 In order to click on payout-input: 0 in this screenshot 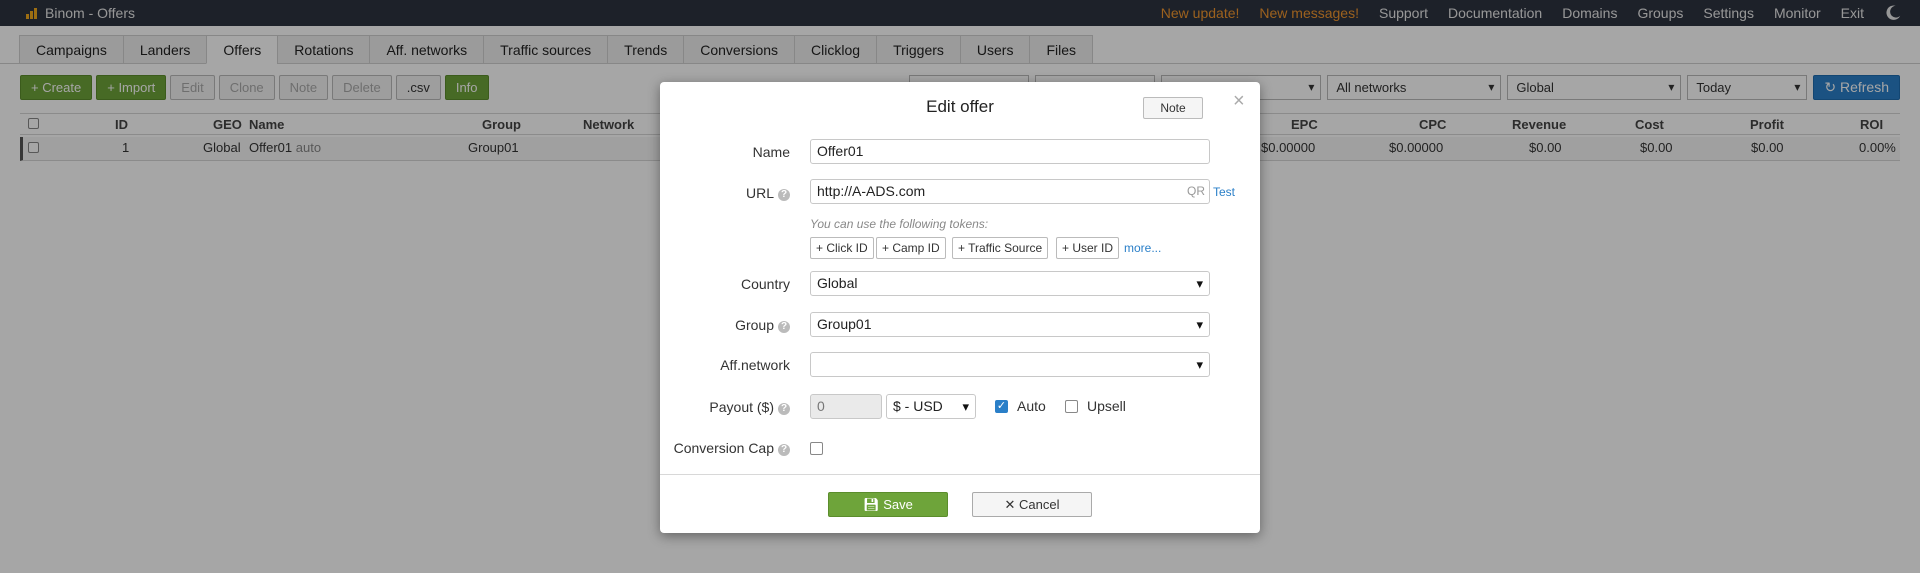, I will do `click(846, 406)`.